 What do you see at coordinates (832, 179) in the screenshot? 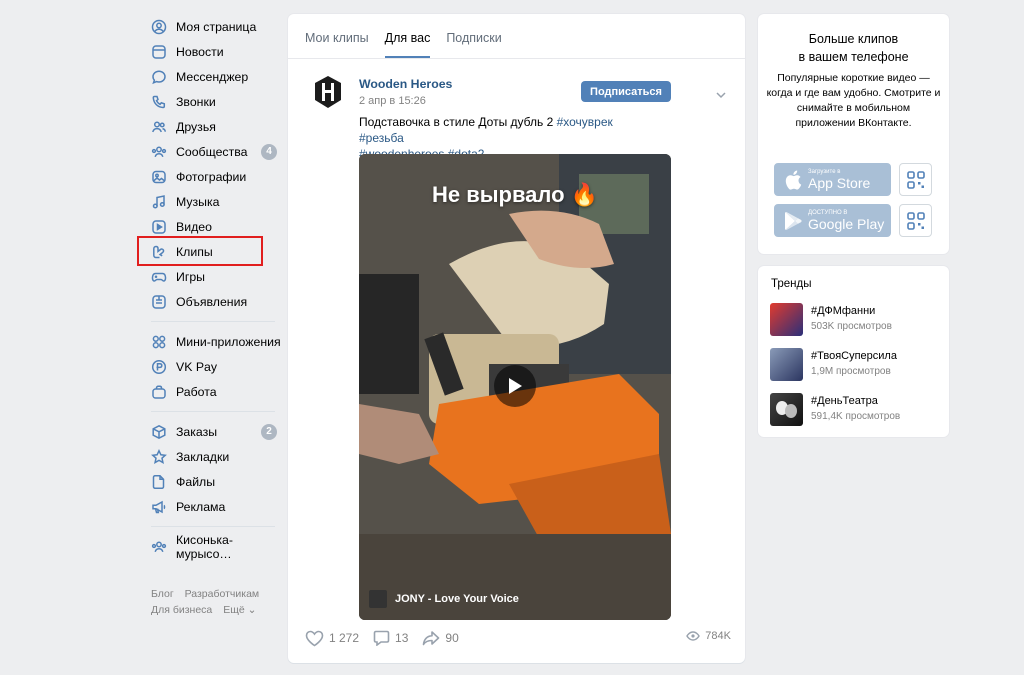
I see `app-store-button: Загрузите в App Store` at bounding box center [832, 179].